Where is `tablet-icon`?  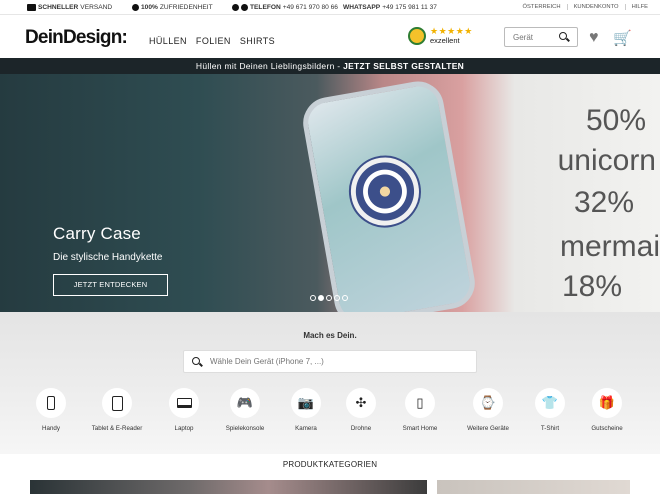
tablet-icon is located at coordinates (117, 403).